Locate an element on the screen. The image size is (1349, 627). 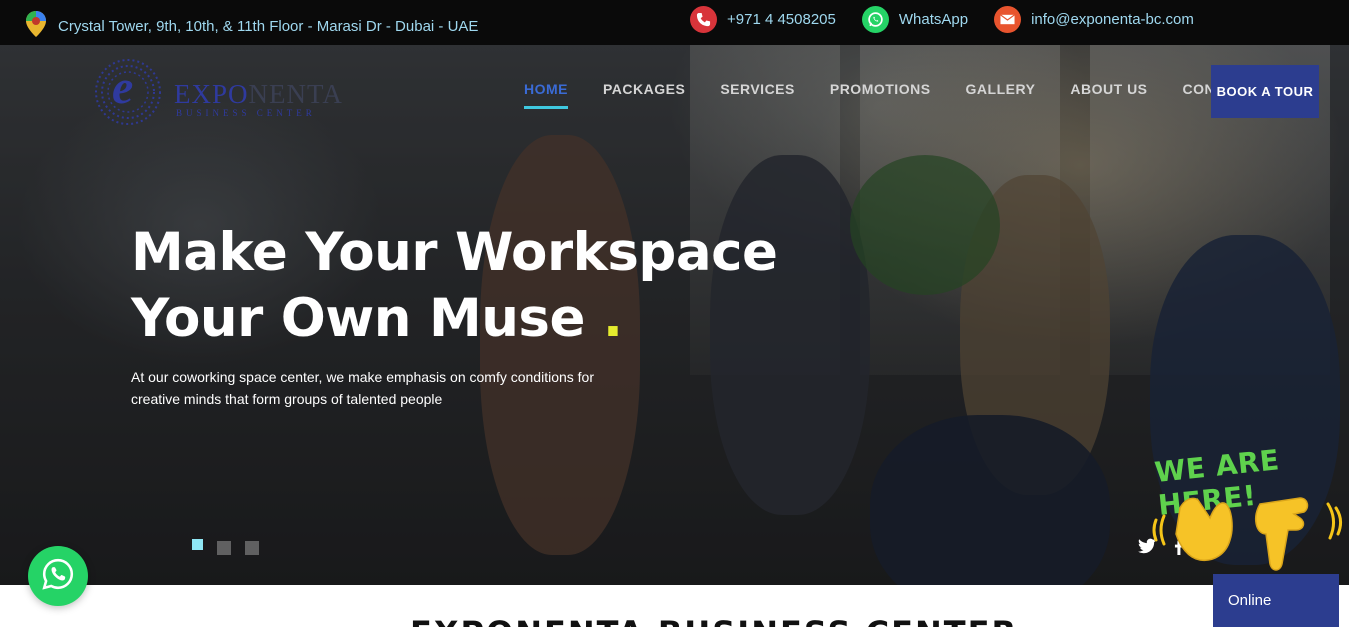
logo-letter: e is located at coordinates (123, 87).